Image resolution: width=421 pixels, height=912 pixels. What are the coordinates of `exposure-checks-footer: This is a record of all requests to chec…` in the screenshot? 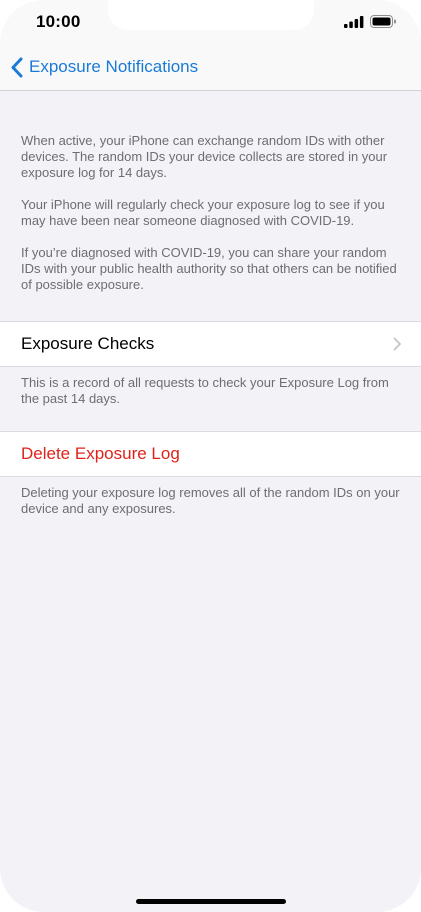 It's located at (205, 390).